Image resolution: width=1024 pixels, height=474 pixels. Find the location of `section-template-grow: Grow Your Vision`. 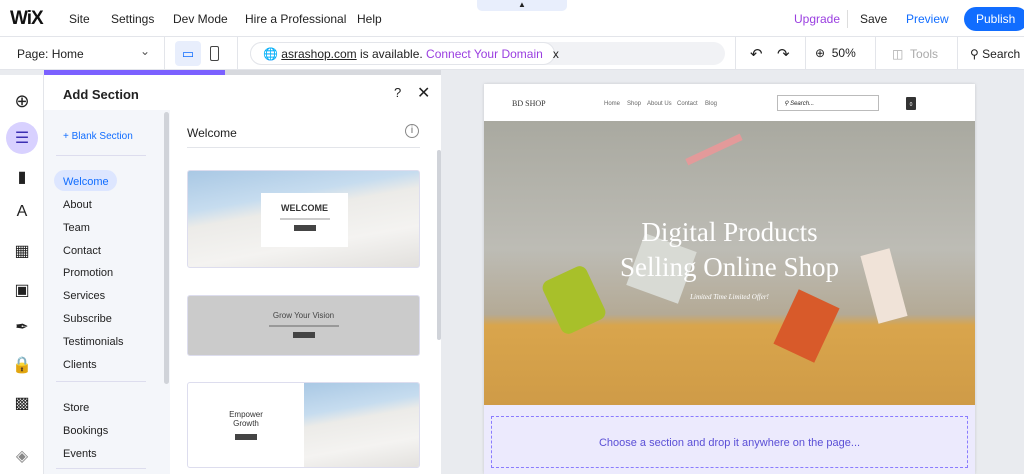

section-template-grow: Grow Your Vision is located at coordinates (303, 325).